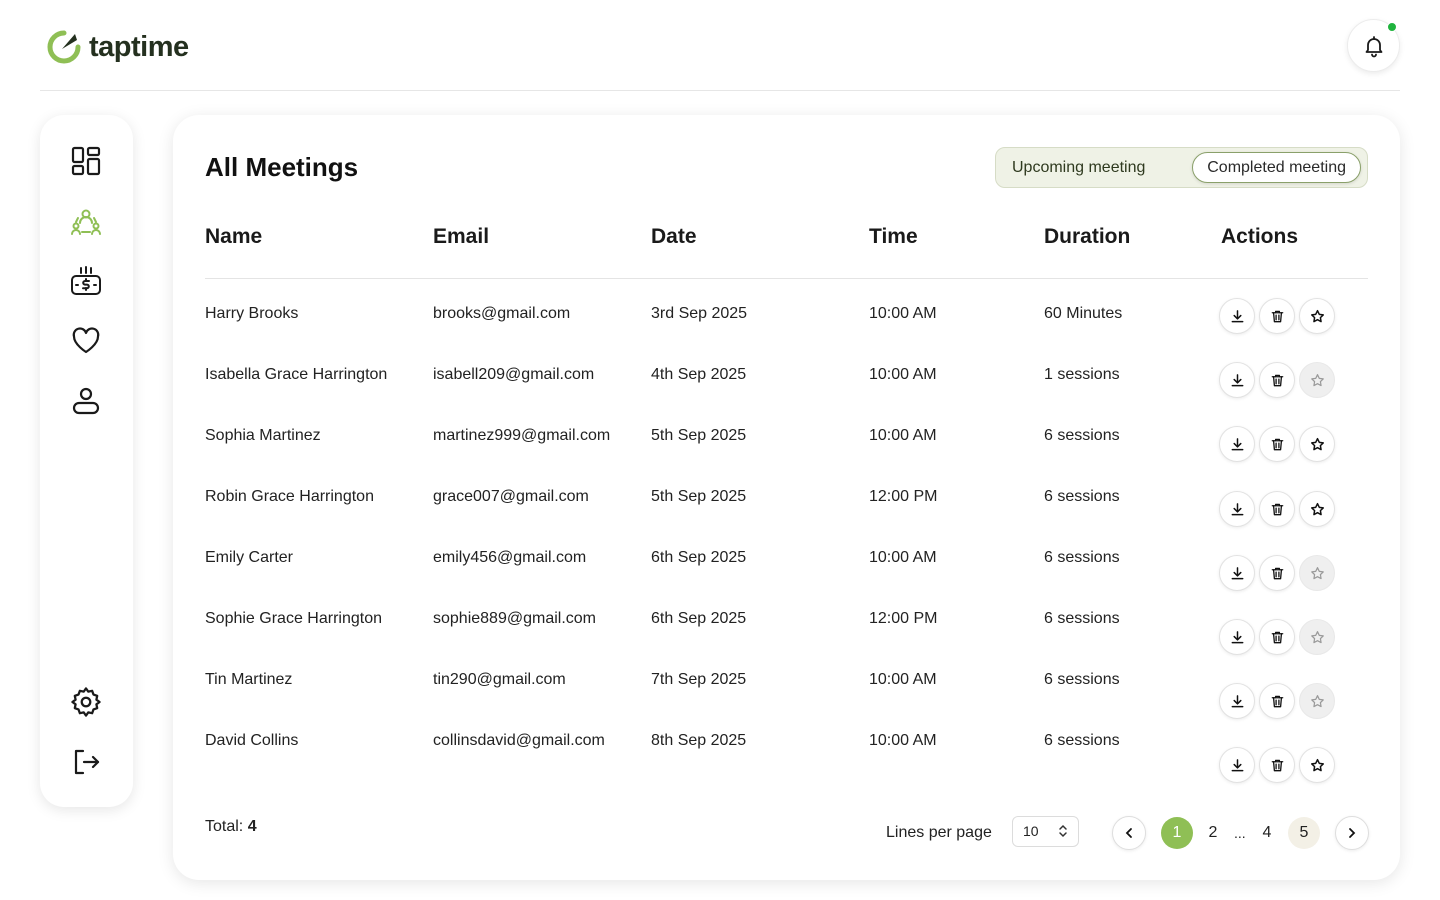 The image size is (1440, 900). I want to click on tab-upcoming-meeting: Upcoming meeting, so click(1078, 167).